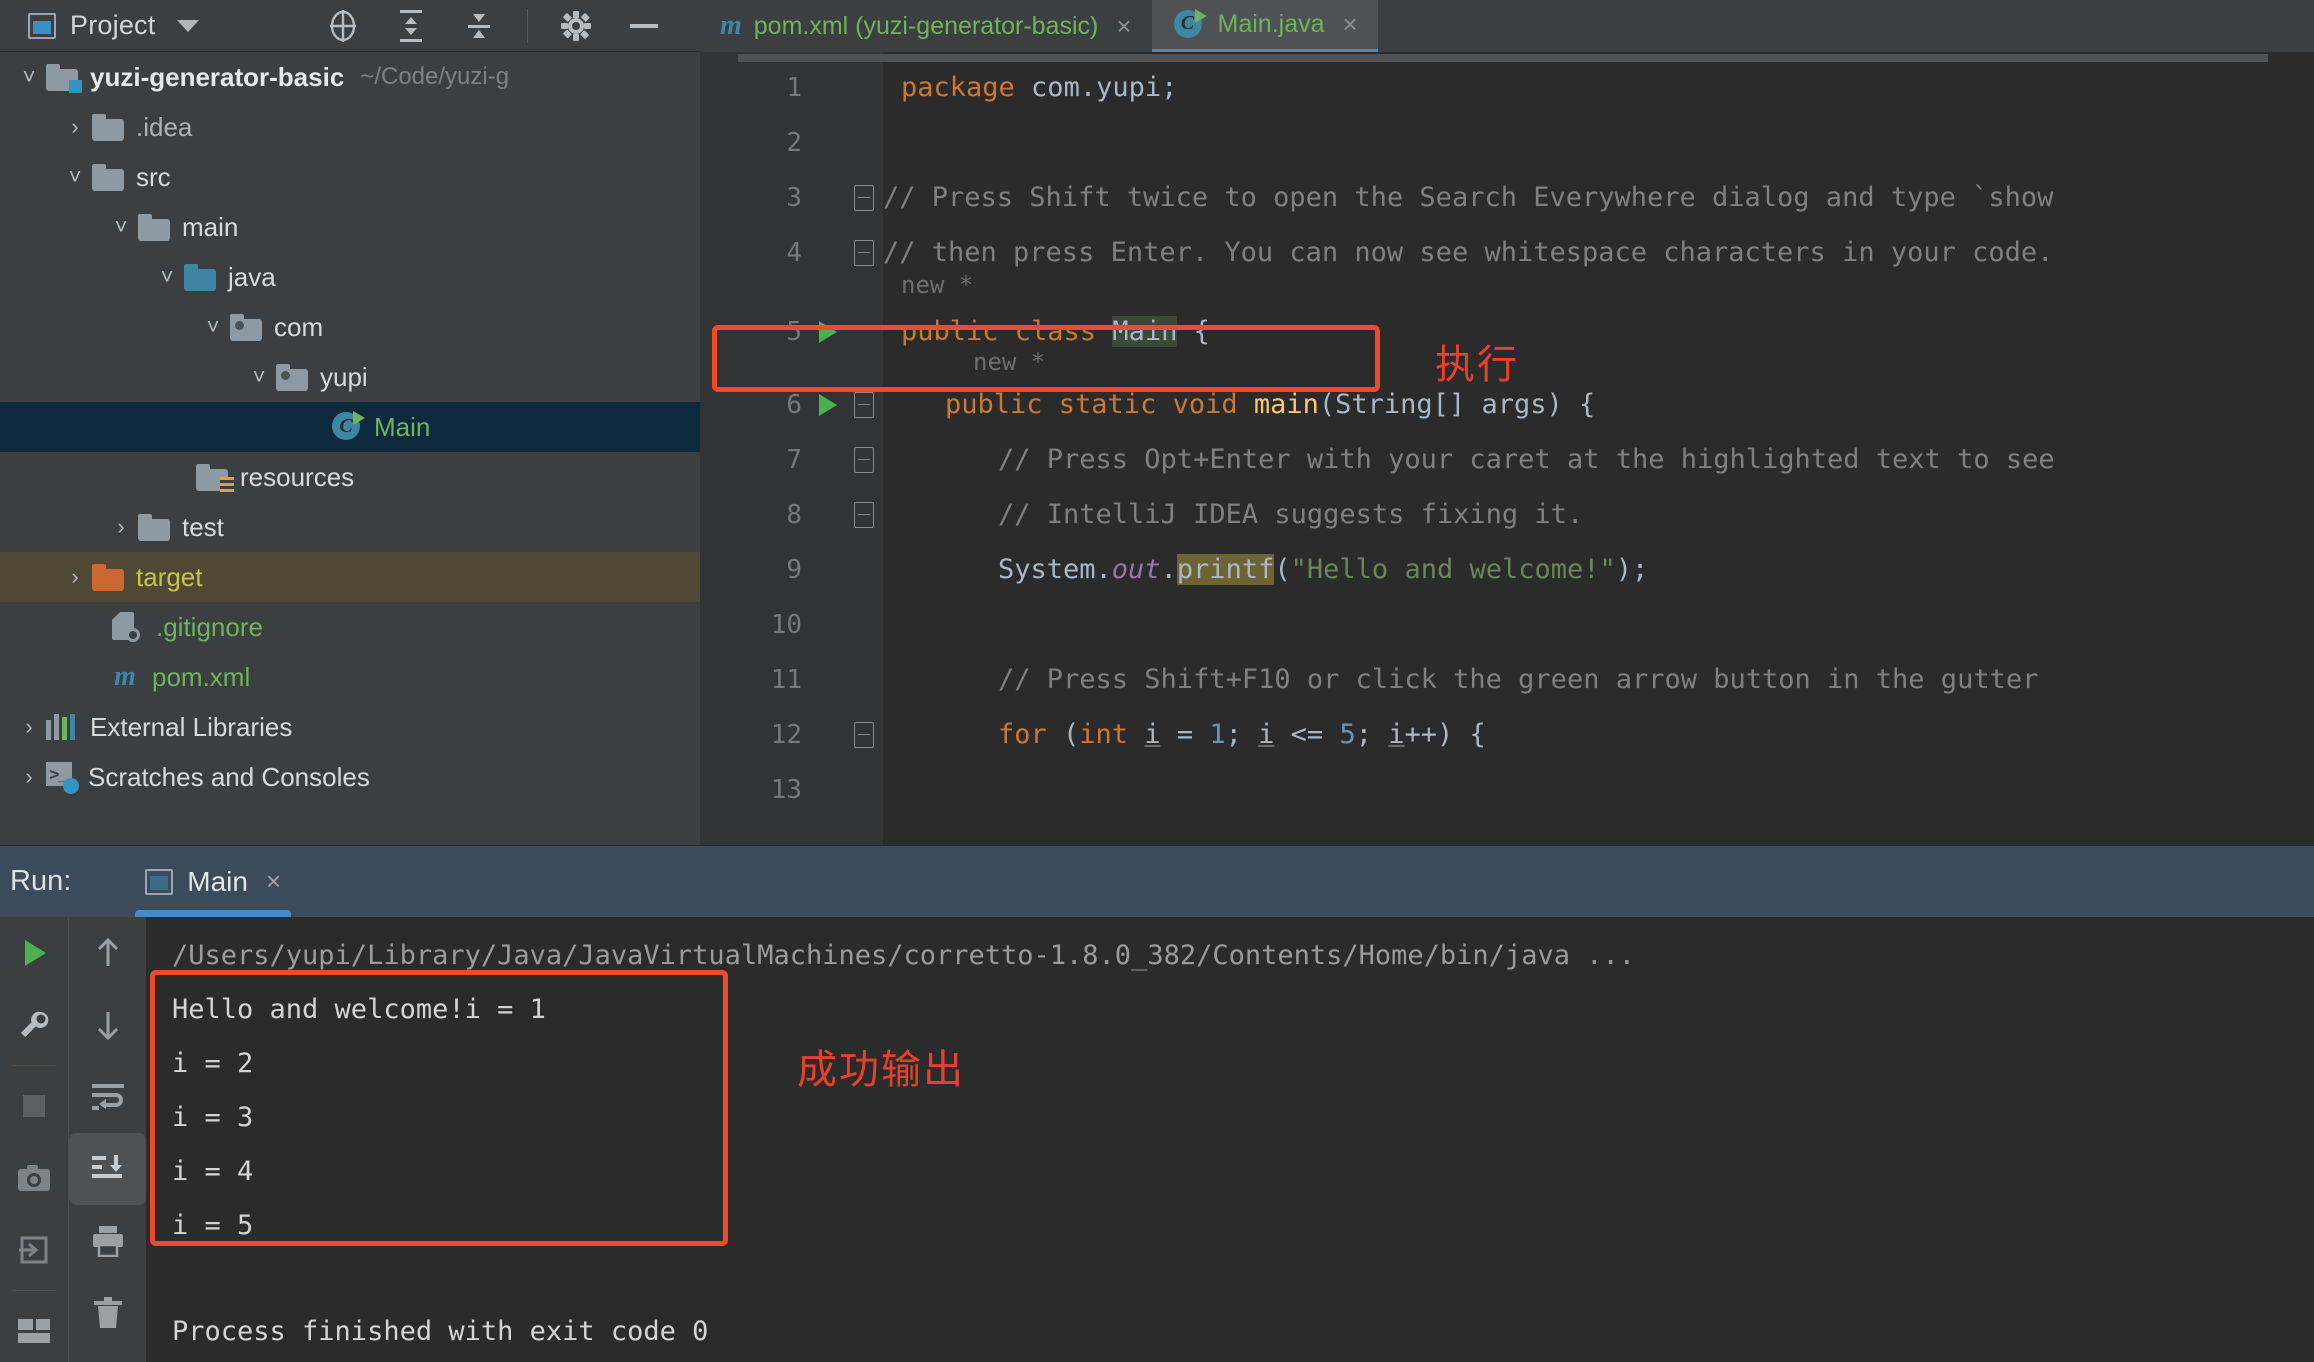 The width and height of the screenshot is (2314, 1362). Describe the element at coordinates (107, 1169) in the screenshot. I see `scroll-to-end-icon` at that location.